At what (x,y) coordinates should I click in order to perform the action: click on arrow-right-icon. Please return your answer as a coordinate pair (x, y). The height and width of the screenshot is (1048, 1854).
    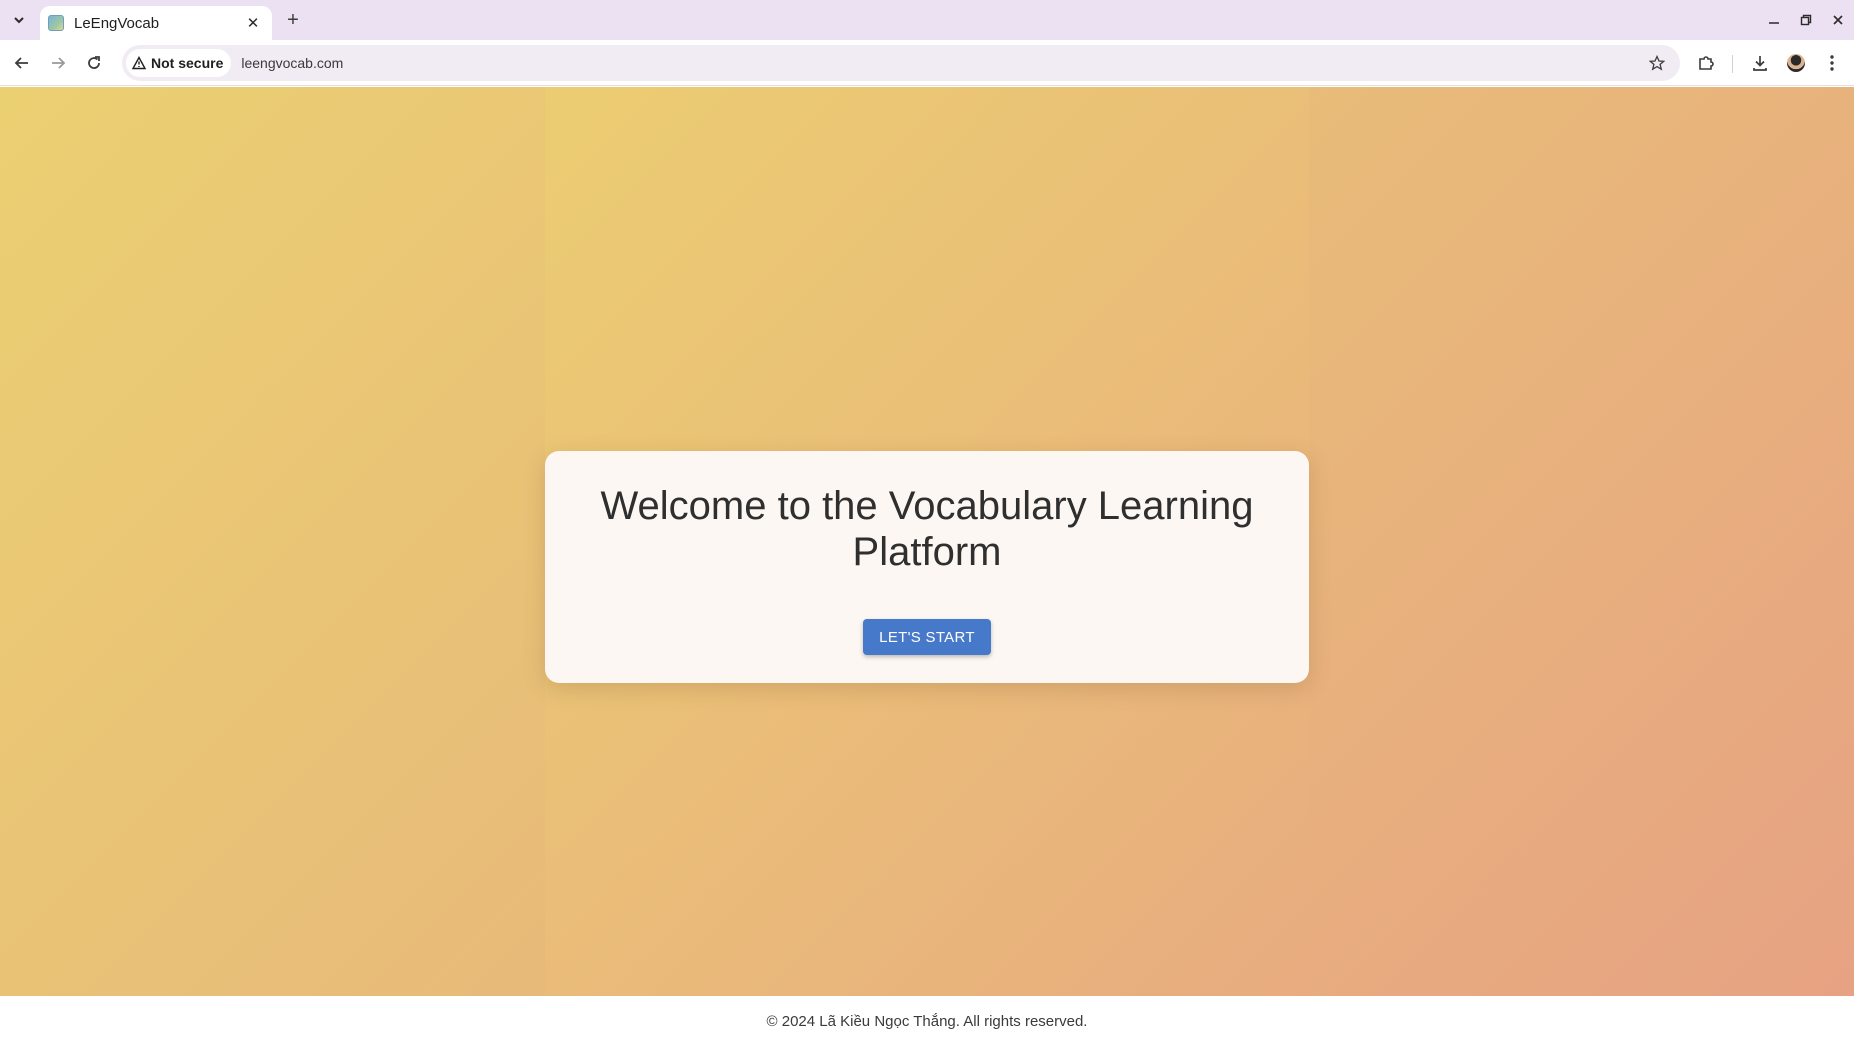
    Looking at the image, I should click on (59, 63).